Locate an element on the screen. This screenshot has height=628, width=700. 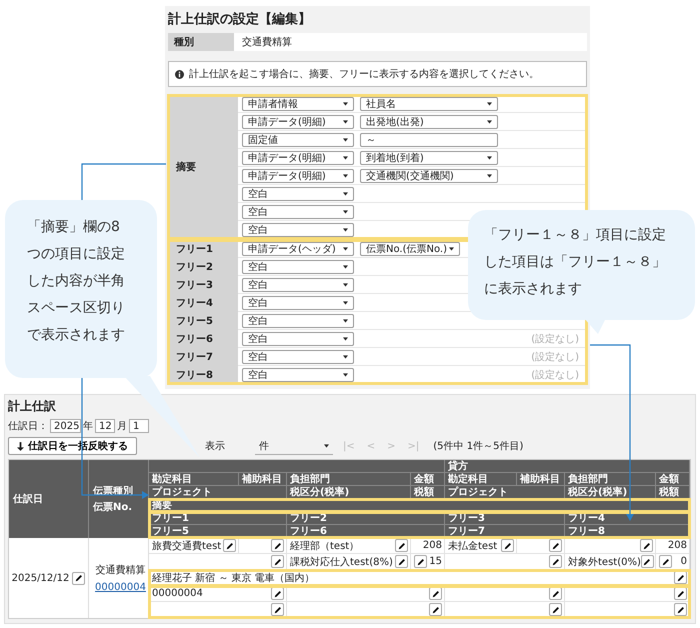
callout-text: 「フリー１～８」項目に設定した項目は「フリー１～８」に表示されます is located at coordinates (575, 262).